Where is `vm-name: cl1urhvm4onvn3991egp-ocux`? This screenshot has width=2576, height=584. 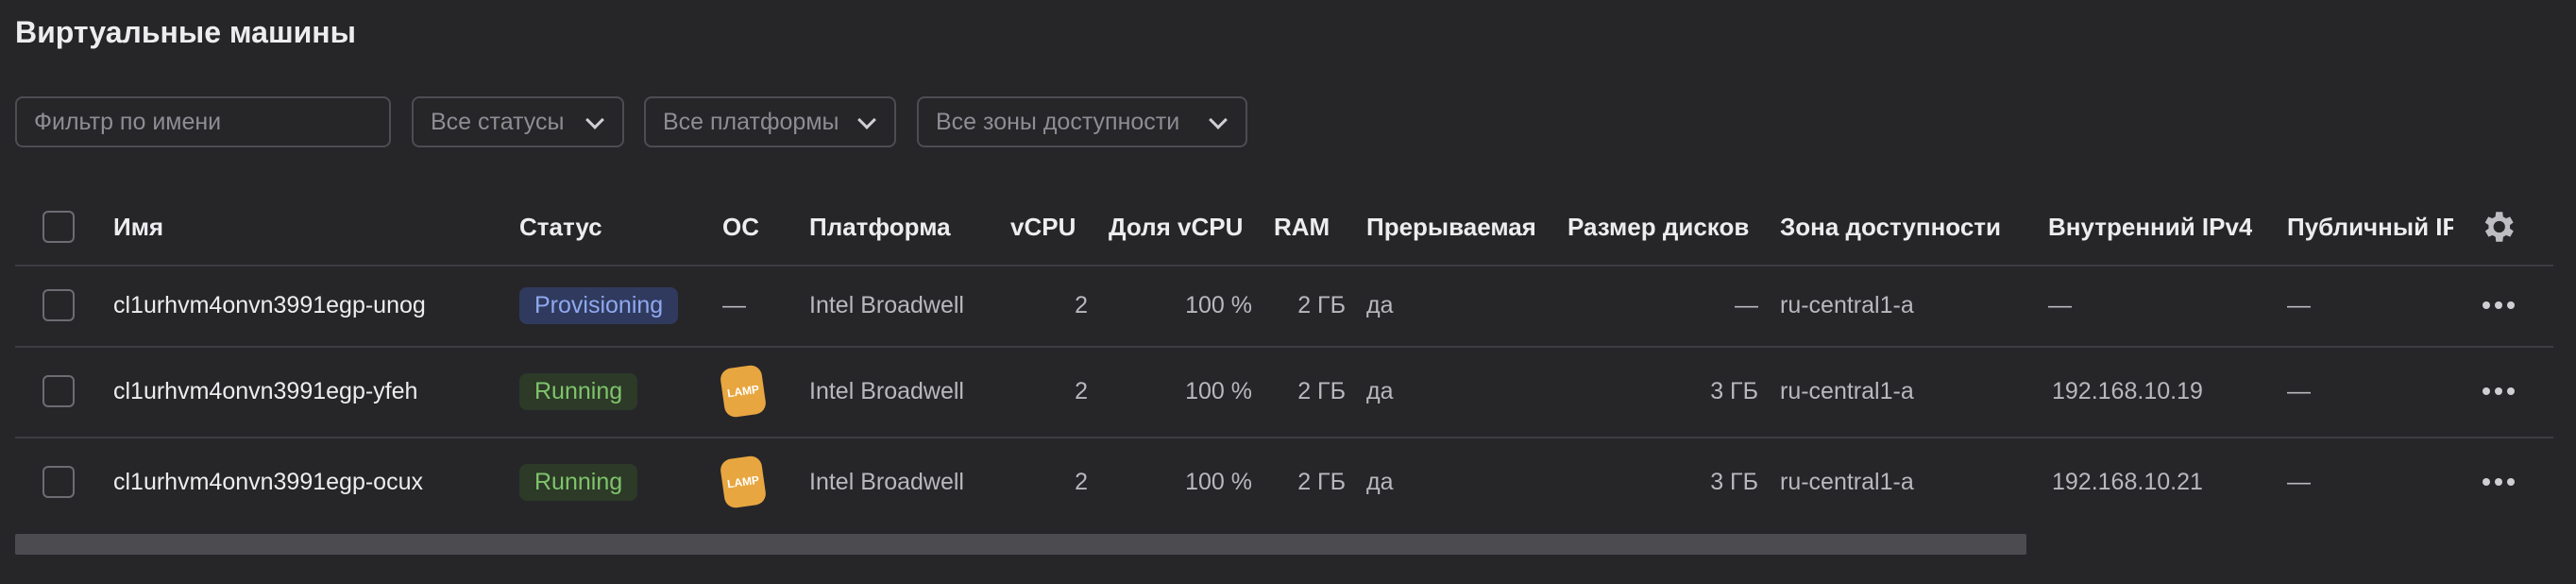 vm-name: cl1urhvm4onvn3991egp-ocux is located at coordinates (268, 482).